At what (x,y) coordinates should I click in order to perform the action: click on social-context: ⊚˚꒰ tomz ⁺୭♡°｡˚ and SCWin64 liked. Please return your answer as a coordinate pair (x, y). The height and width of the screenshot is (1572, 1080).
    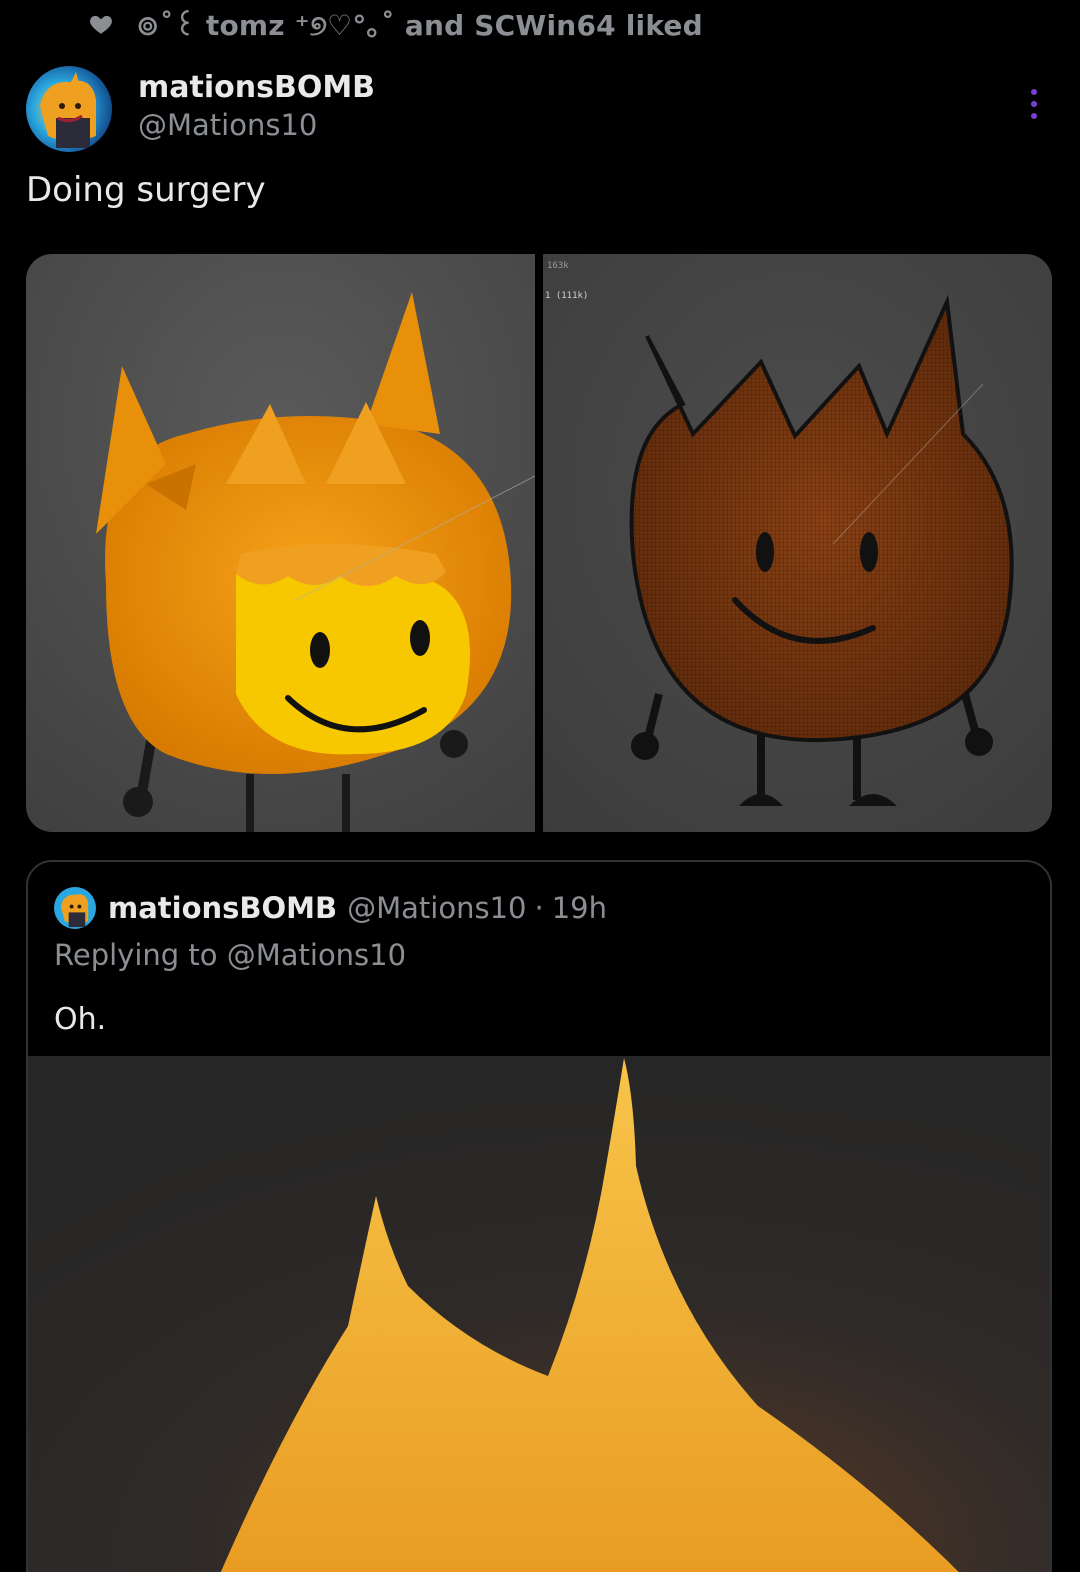
    Looking at the image, I should click on (395, 24).